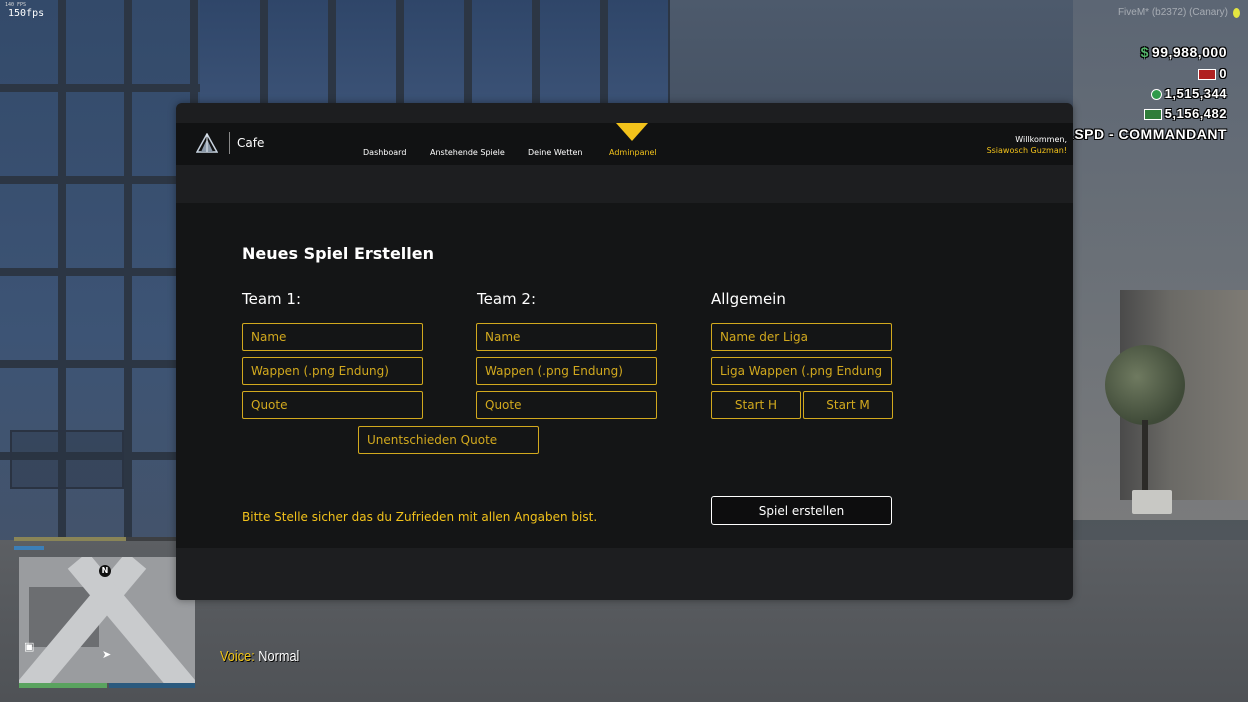  I want to click on welcome-username: Ssiawosch Guzman!, so click(1026, 150).